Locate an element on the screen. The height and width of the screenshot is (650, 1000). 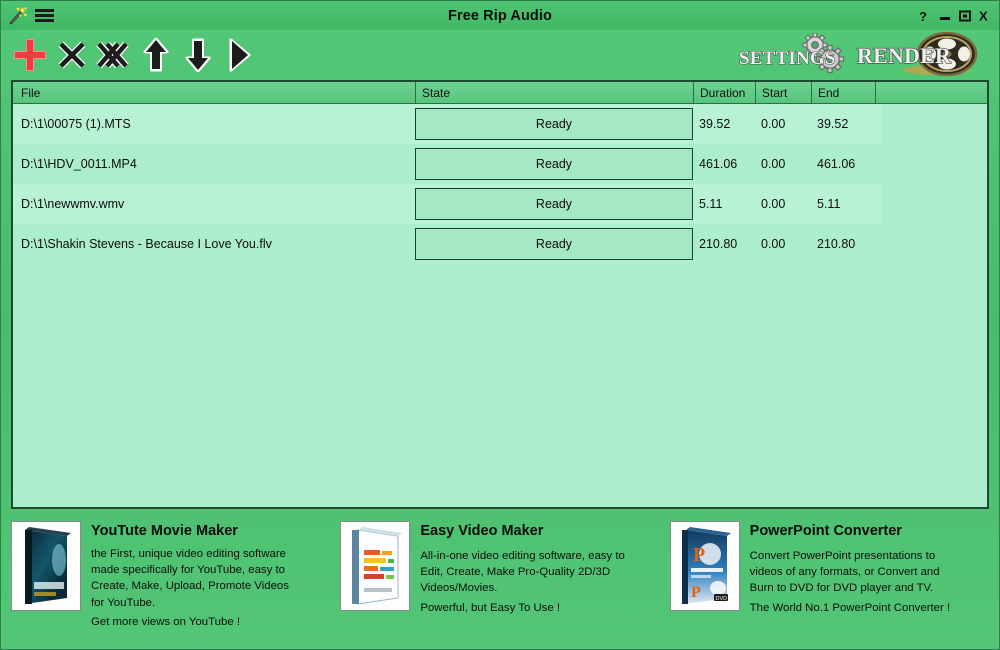
promo-footer: Powerful, but Easy To Use ! is located at coordinates (490, 607).